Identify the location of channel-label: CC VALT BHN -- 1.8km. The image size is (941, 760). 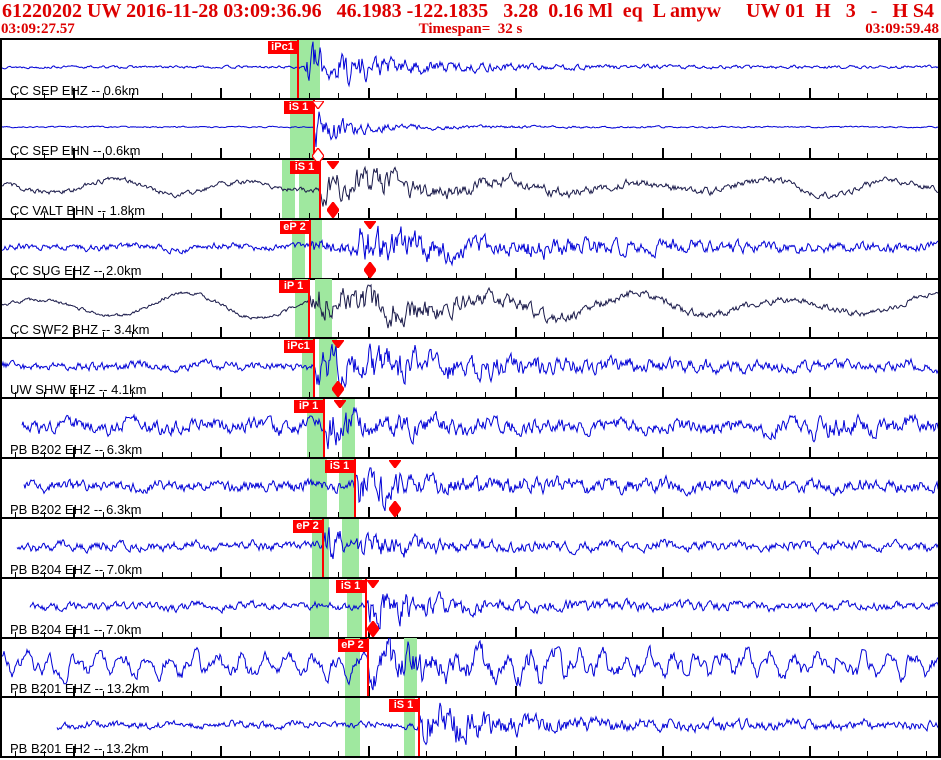
(78, 210).